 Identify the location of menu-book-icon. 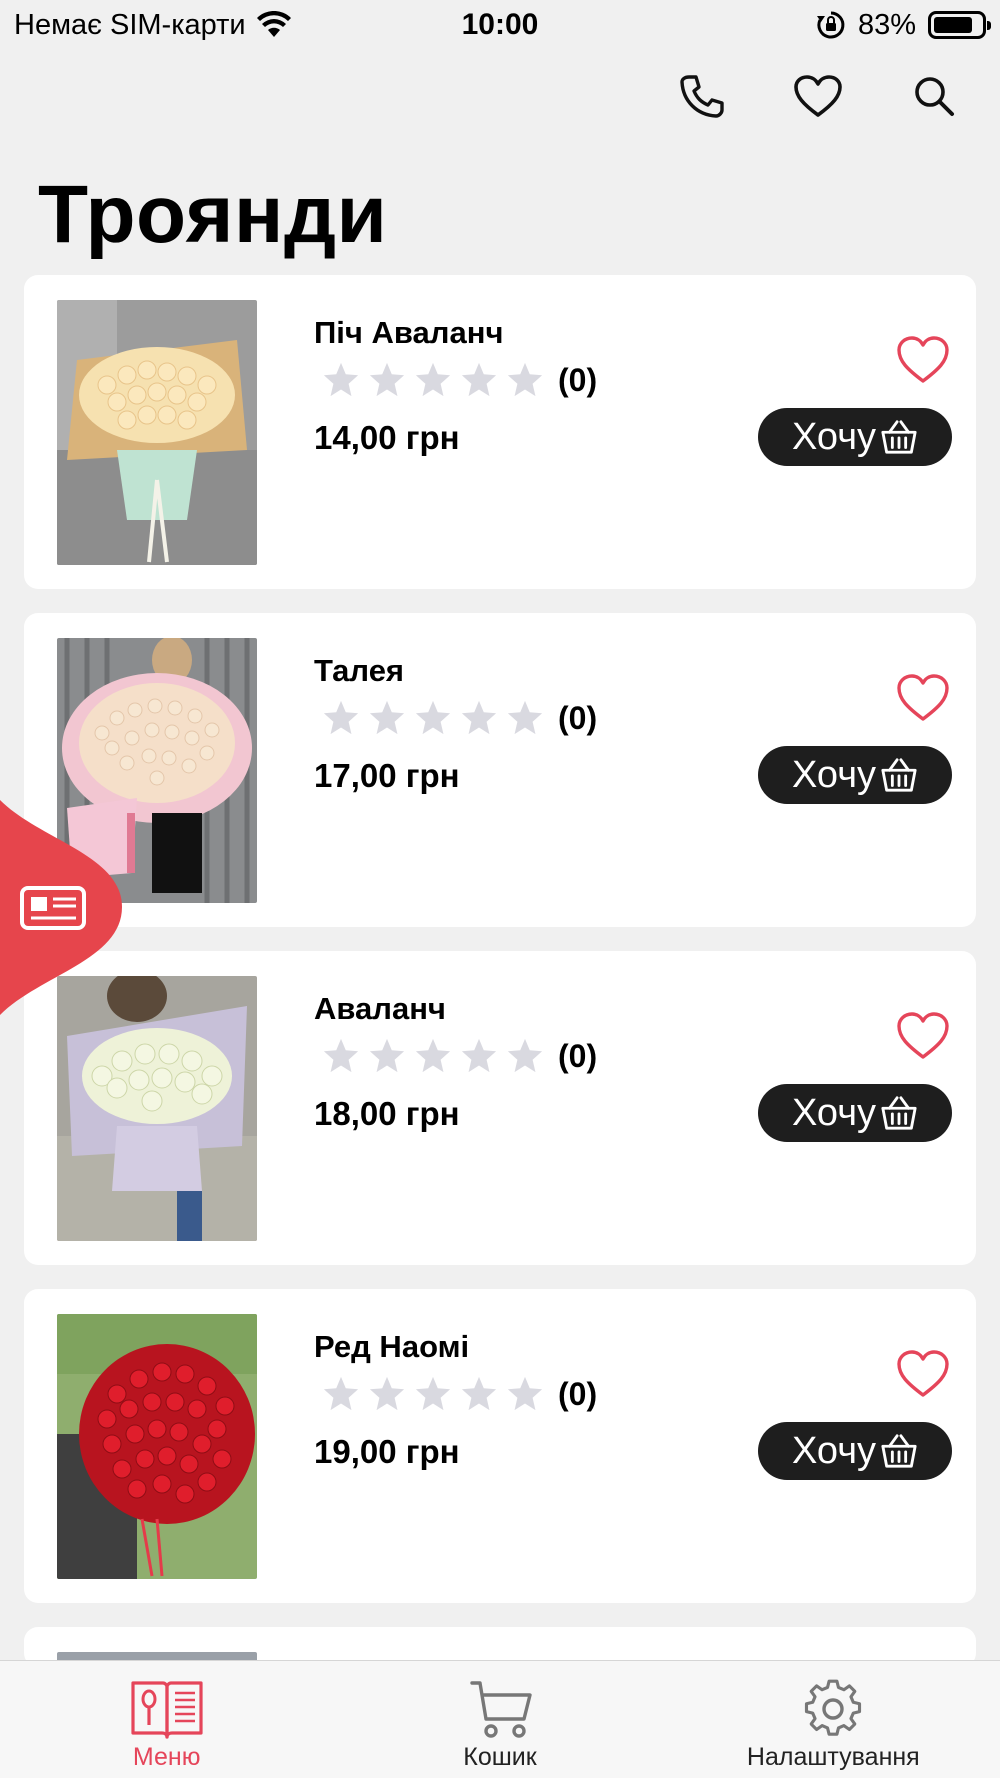
(167, 1710).